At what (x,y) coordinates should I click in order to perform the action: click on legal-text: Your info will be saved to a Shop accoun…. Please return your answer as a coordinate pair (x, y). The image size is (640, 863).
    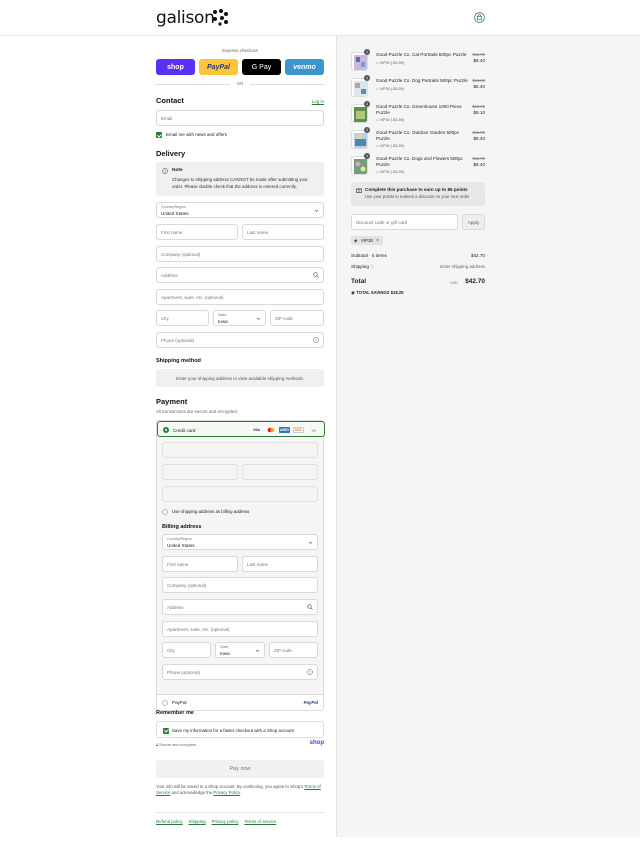
    Looking at the image, I should click on (238, 790).